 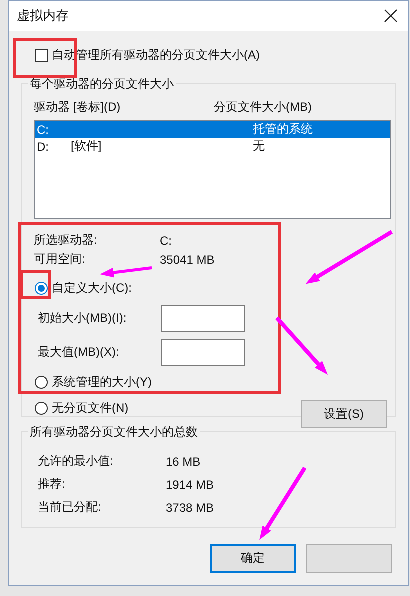 I want to click on info-label: 可用空间:, so click(x=60, y=259).